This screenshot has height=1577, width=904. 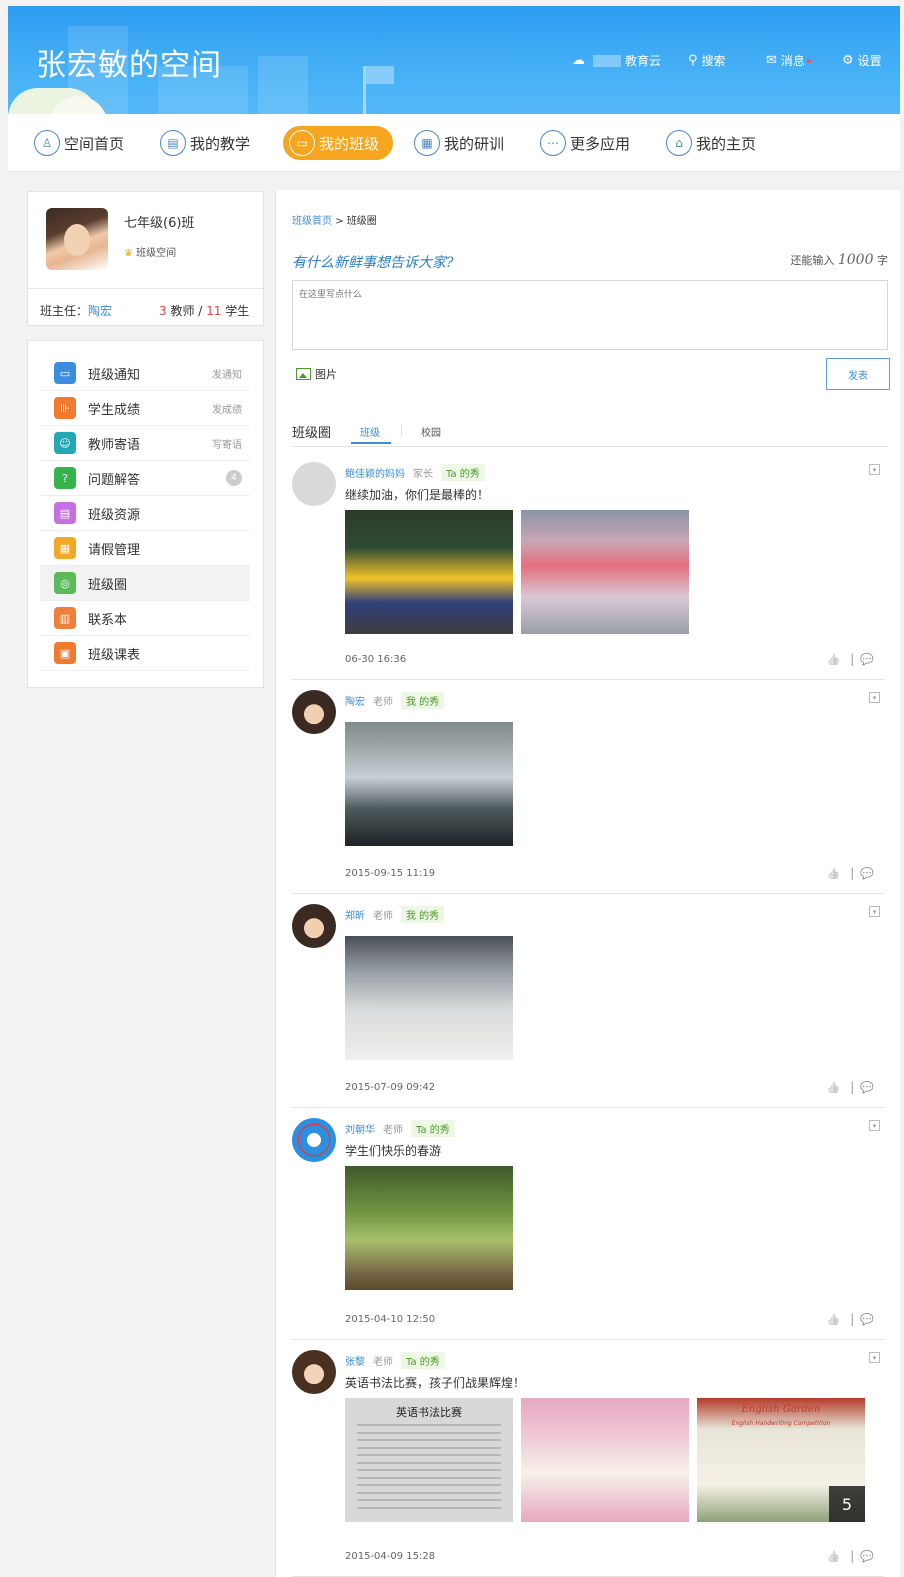 I want to click on post-meta: 鲍佳颖的妈妈 家长 Ta 的秀, so click(x=415, y=472).